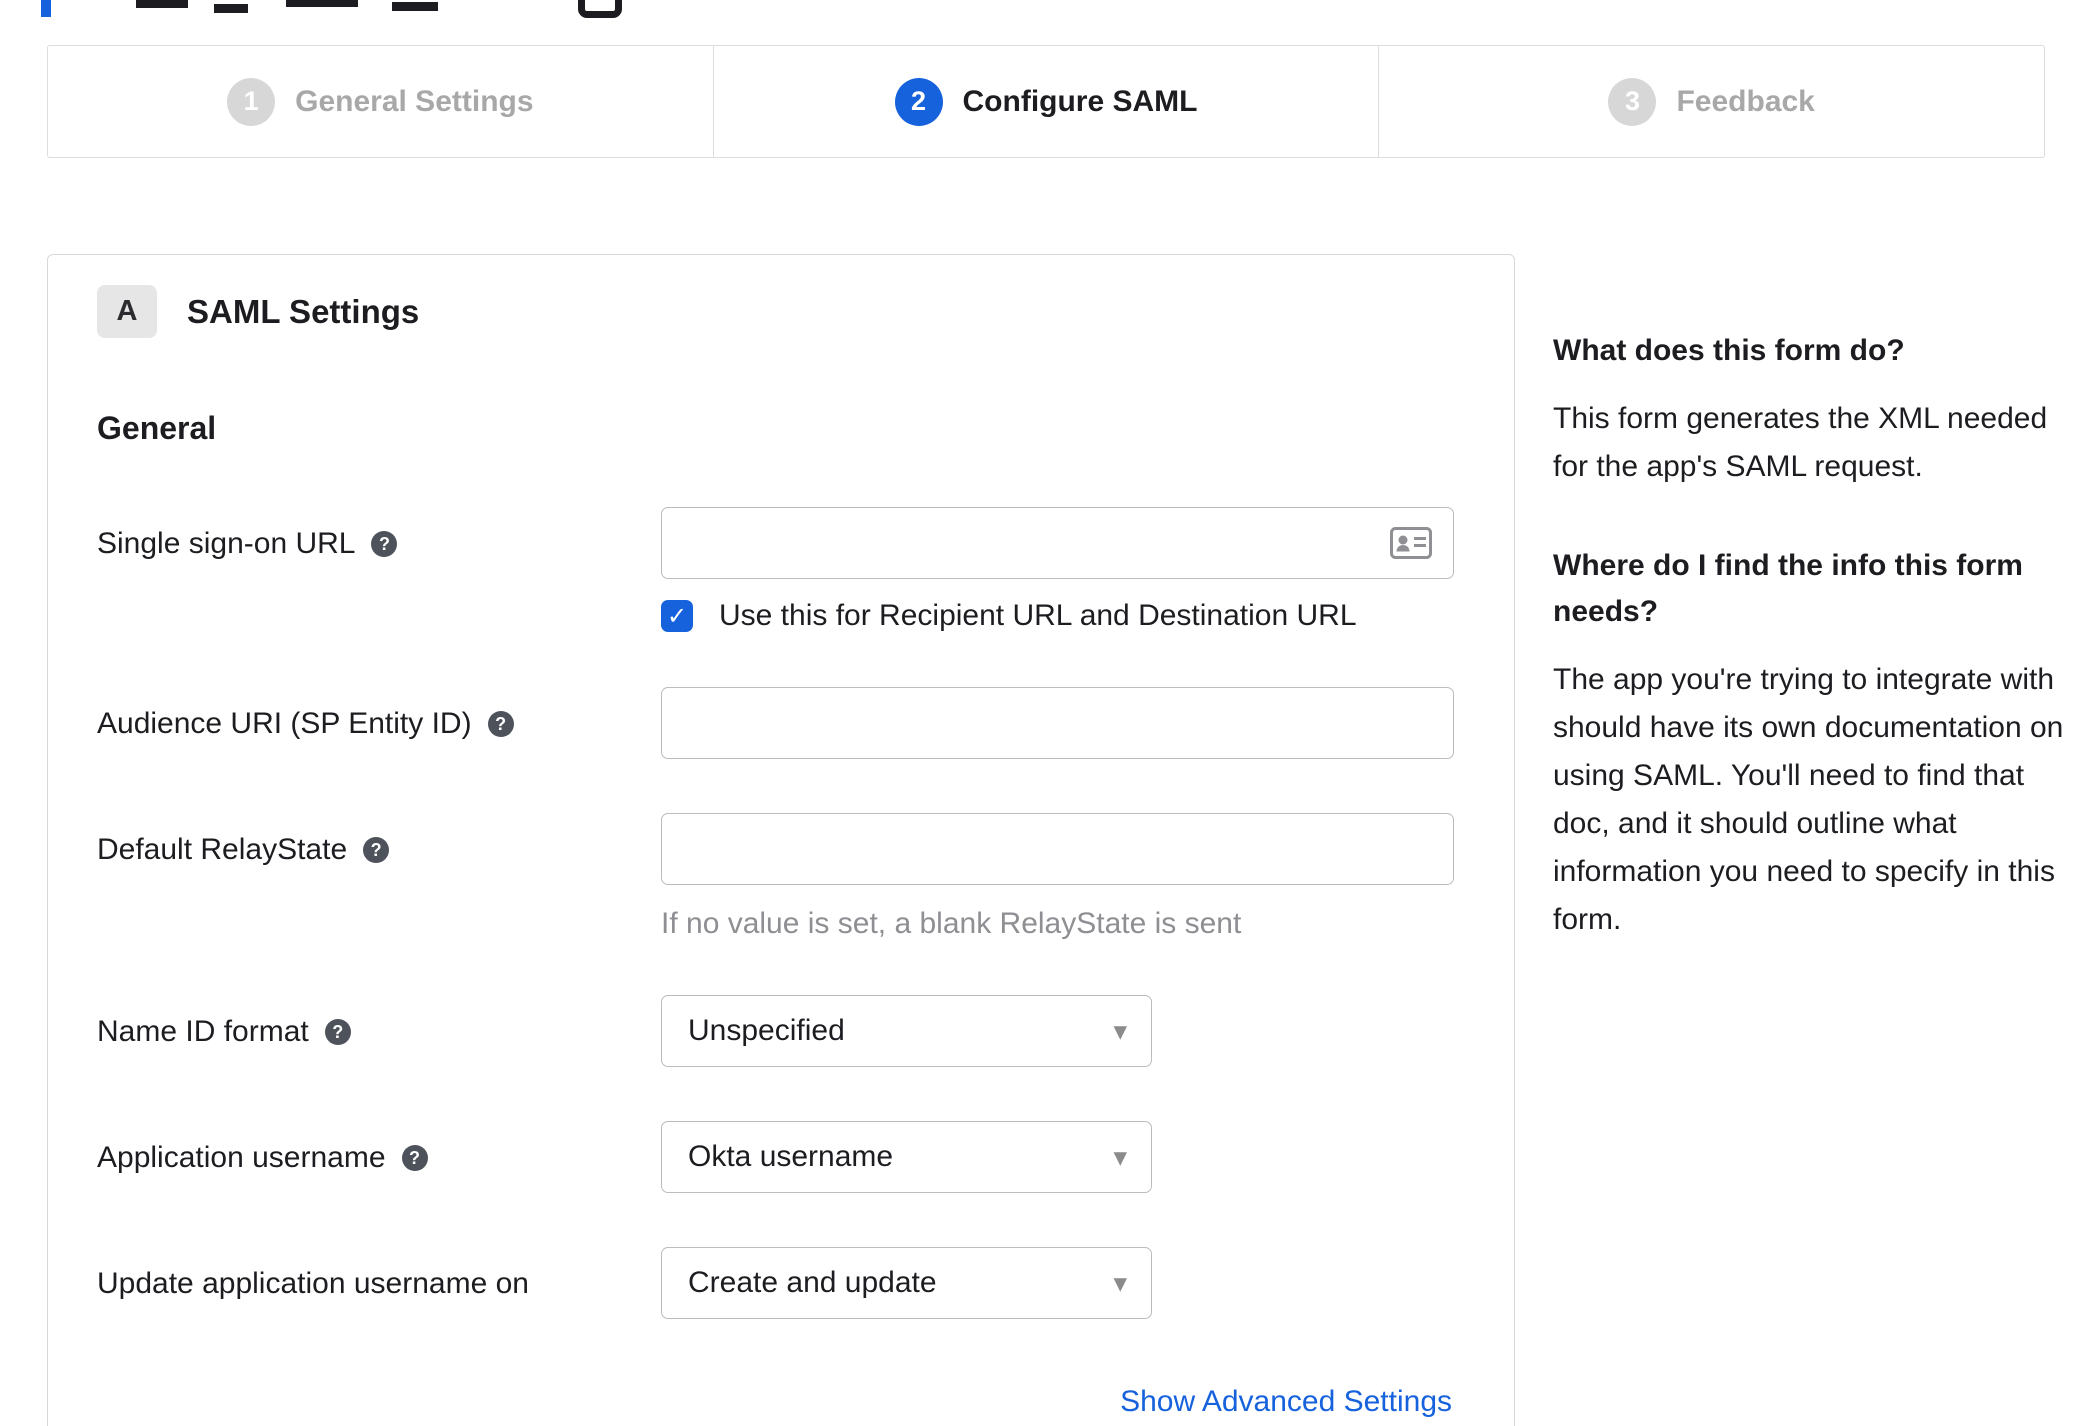  I want to click on label-col: Default RelayState ?, so click(379, 840).